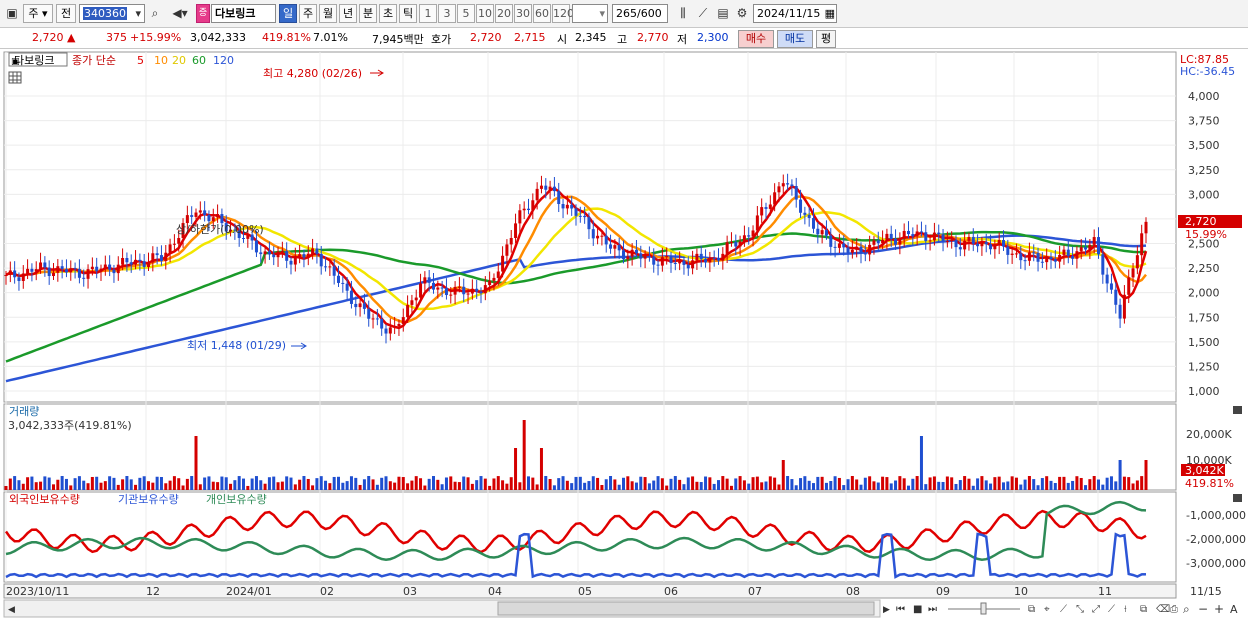 The width and height of the screenshot is (1248, 621). I want to click on interval-60-button: 60, so click(542, 13).